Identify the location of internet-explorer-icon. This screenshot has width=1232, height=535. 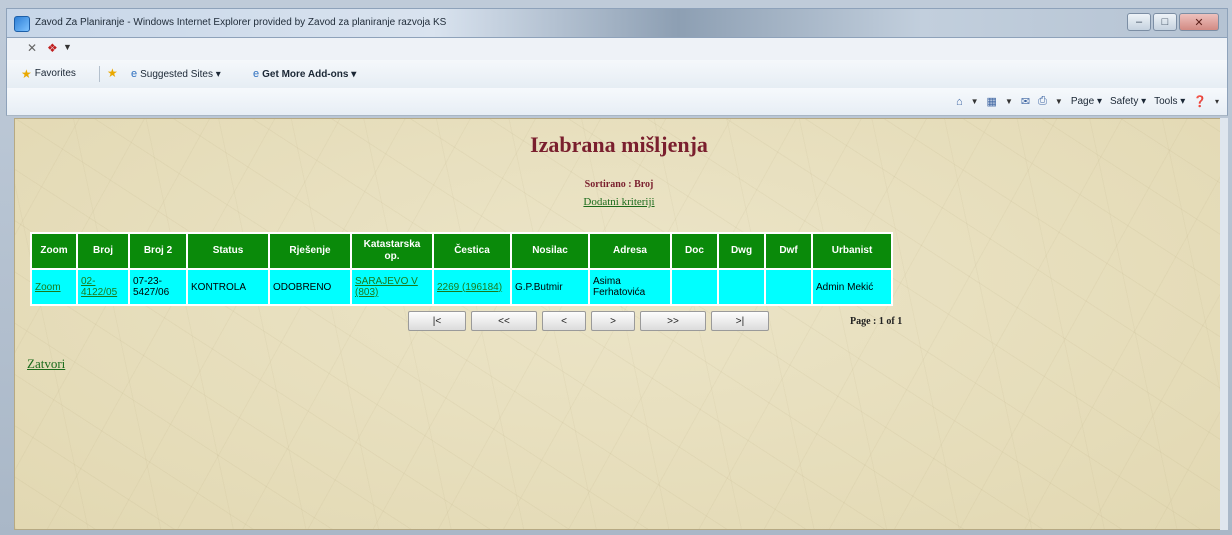
(22, 24).